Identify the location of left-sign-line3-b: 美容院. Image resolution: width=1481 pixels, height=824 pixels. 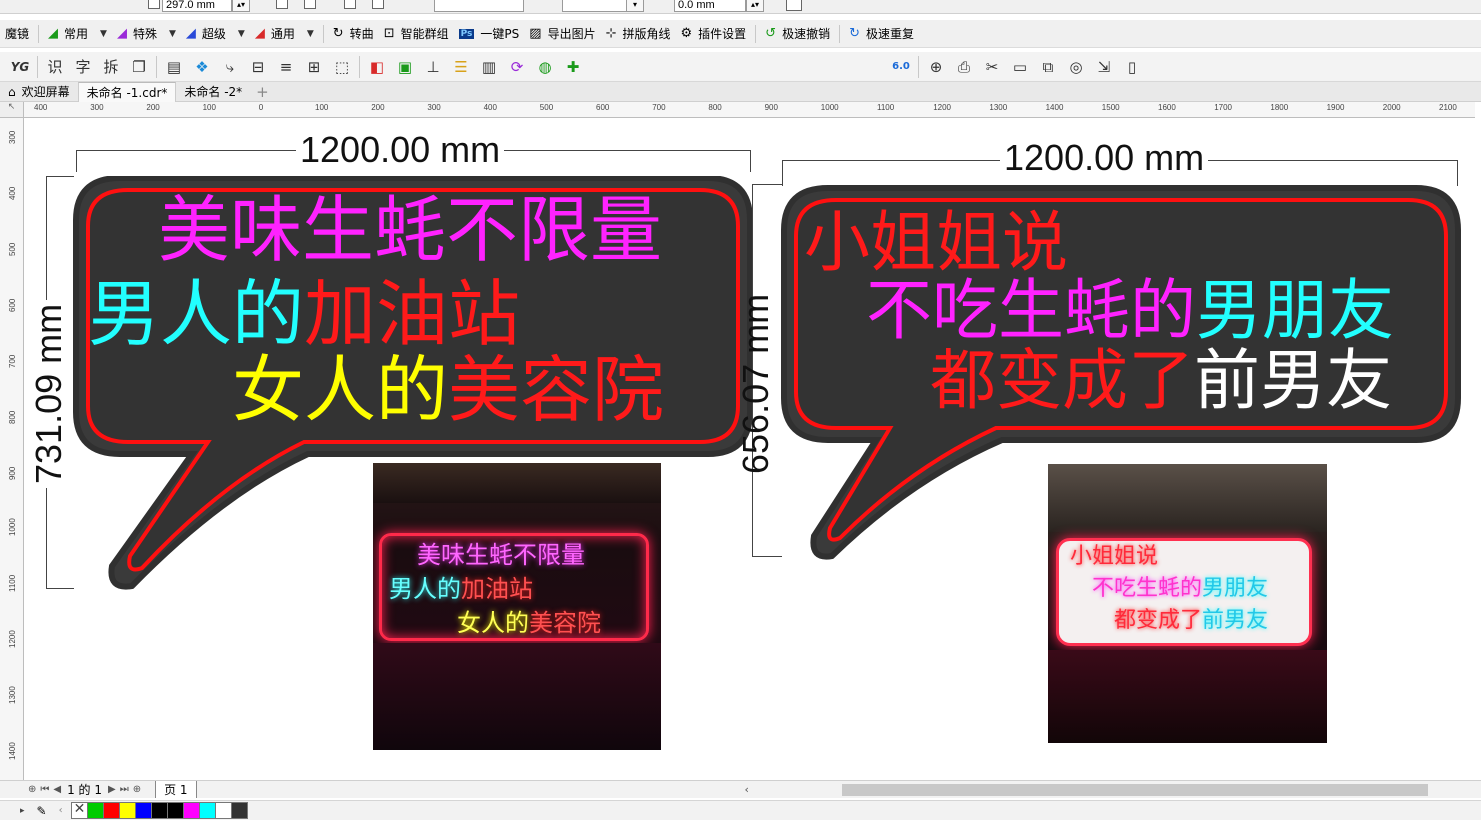
(556, 390).